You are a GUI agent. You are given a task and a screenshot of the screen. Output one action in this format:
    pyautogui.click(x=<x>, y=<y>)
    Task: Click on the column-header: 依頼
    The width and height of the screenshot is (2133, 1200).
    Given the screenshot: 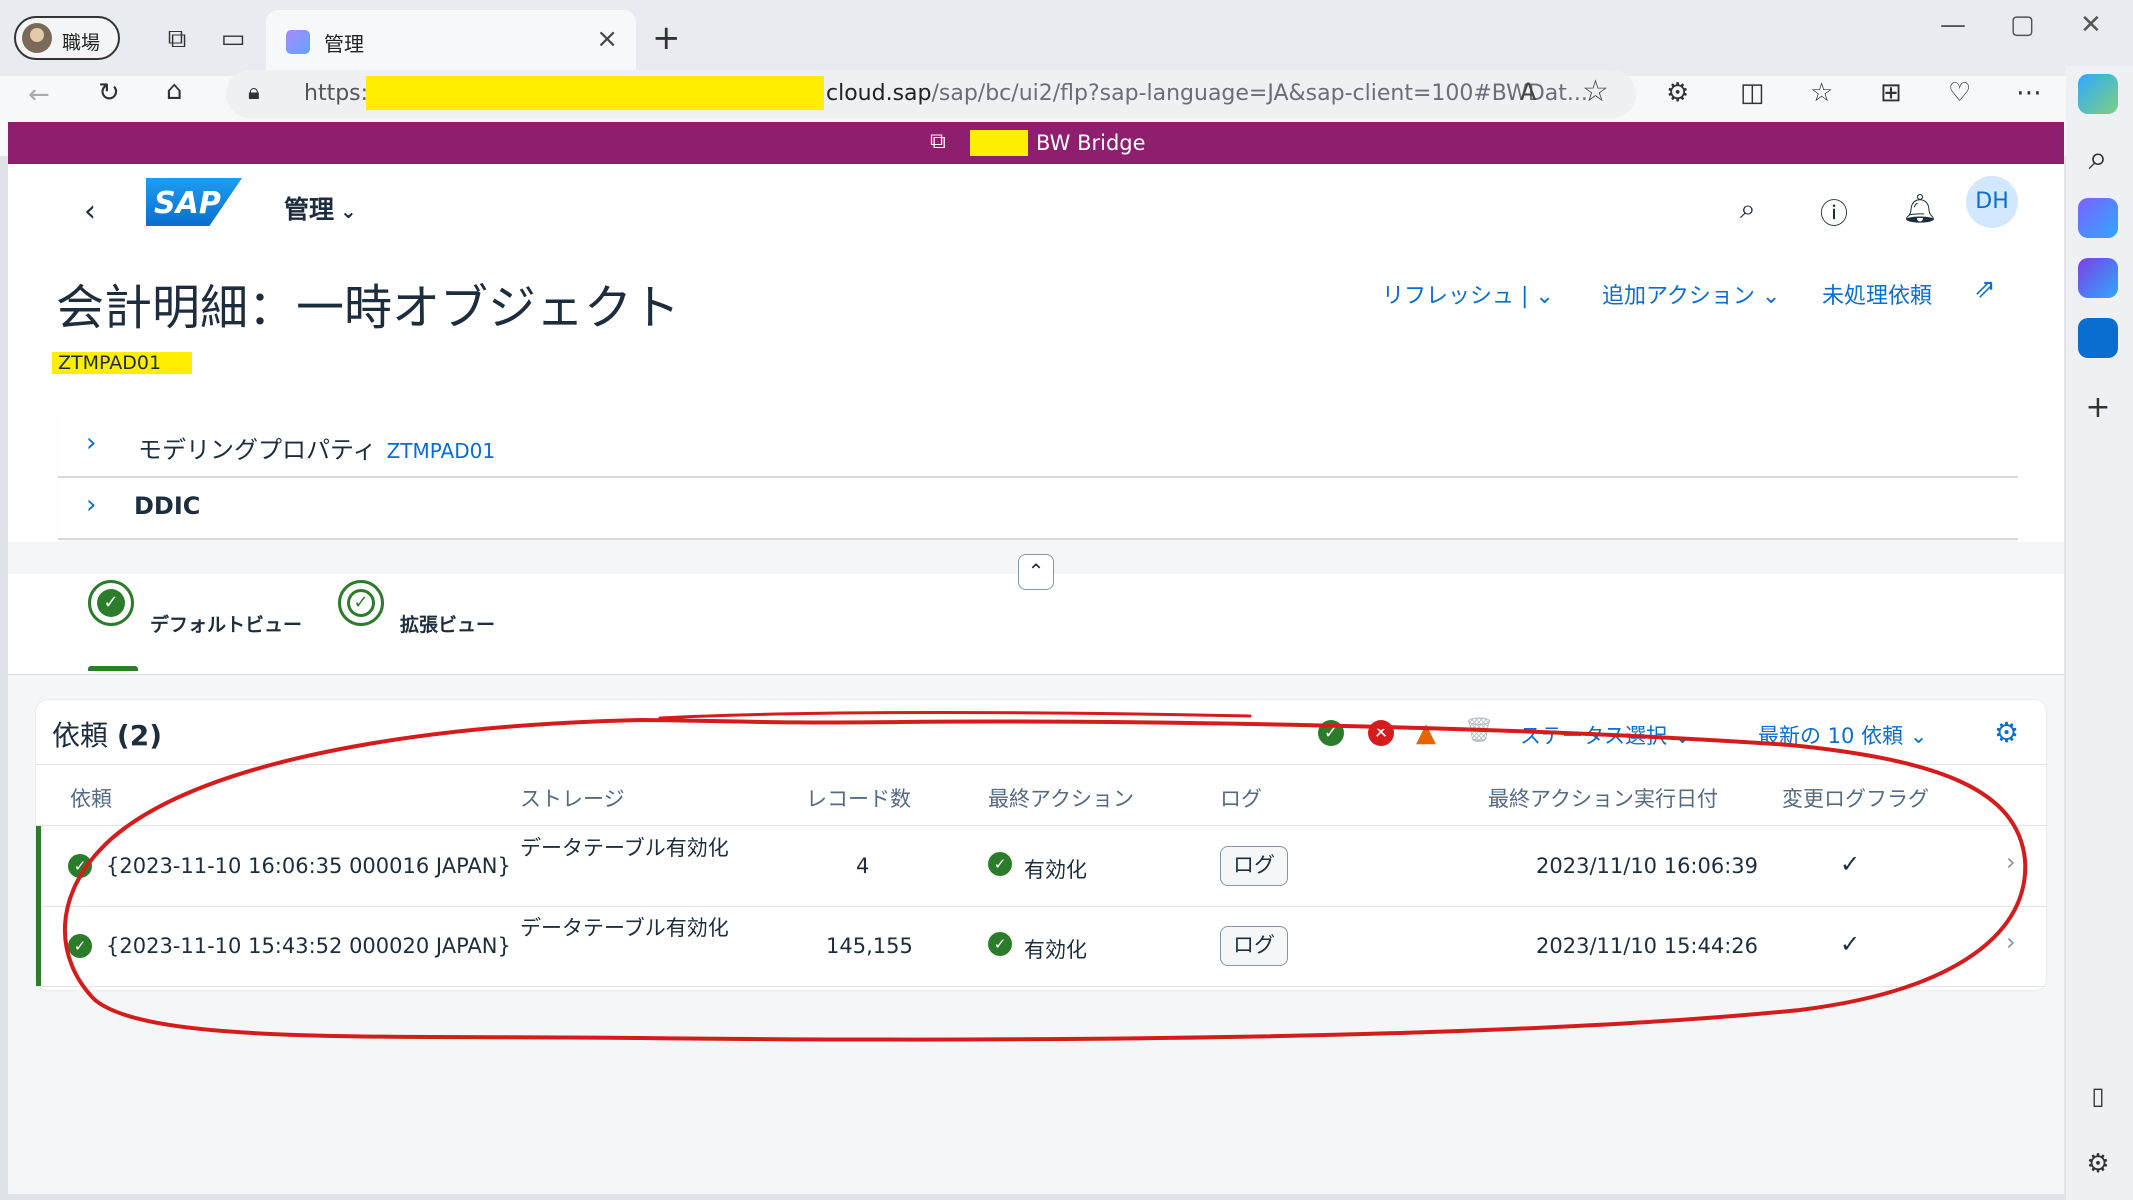 What is the action you would take?
    pyautogui.click(x=91, y=798)
    